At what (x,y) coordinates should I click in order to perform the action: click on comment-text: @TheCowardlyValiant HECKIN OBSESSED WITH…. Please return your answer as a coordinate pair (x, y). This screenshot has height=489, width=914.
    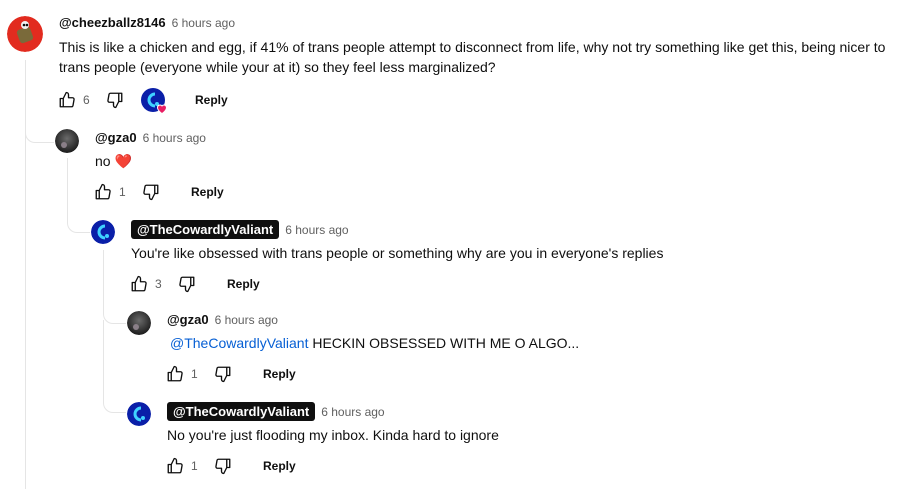
    Looking at the image, I should click on (374, 343).